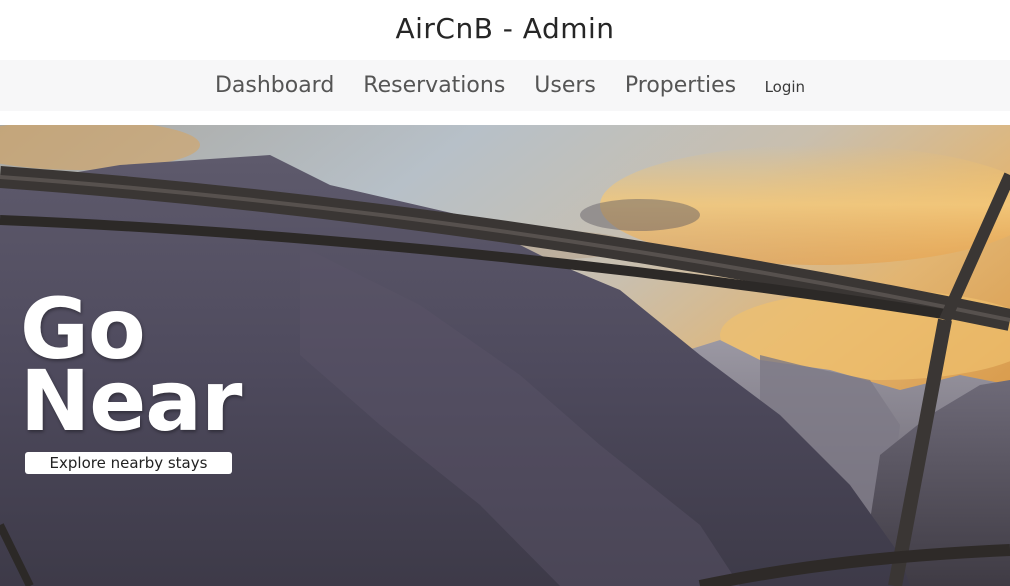 This screenshot has height=586, width=1010. What do you see at coordinates (680, 85) in the screenshot?
I see `nav-properties-link: Properties` at bounding box center [680, 85].